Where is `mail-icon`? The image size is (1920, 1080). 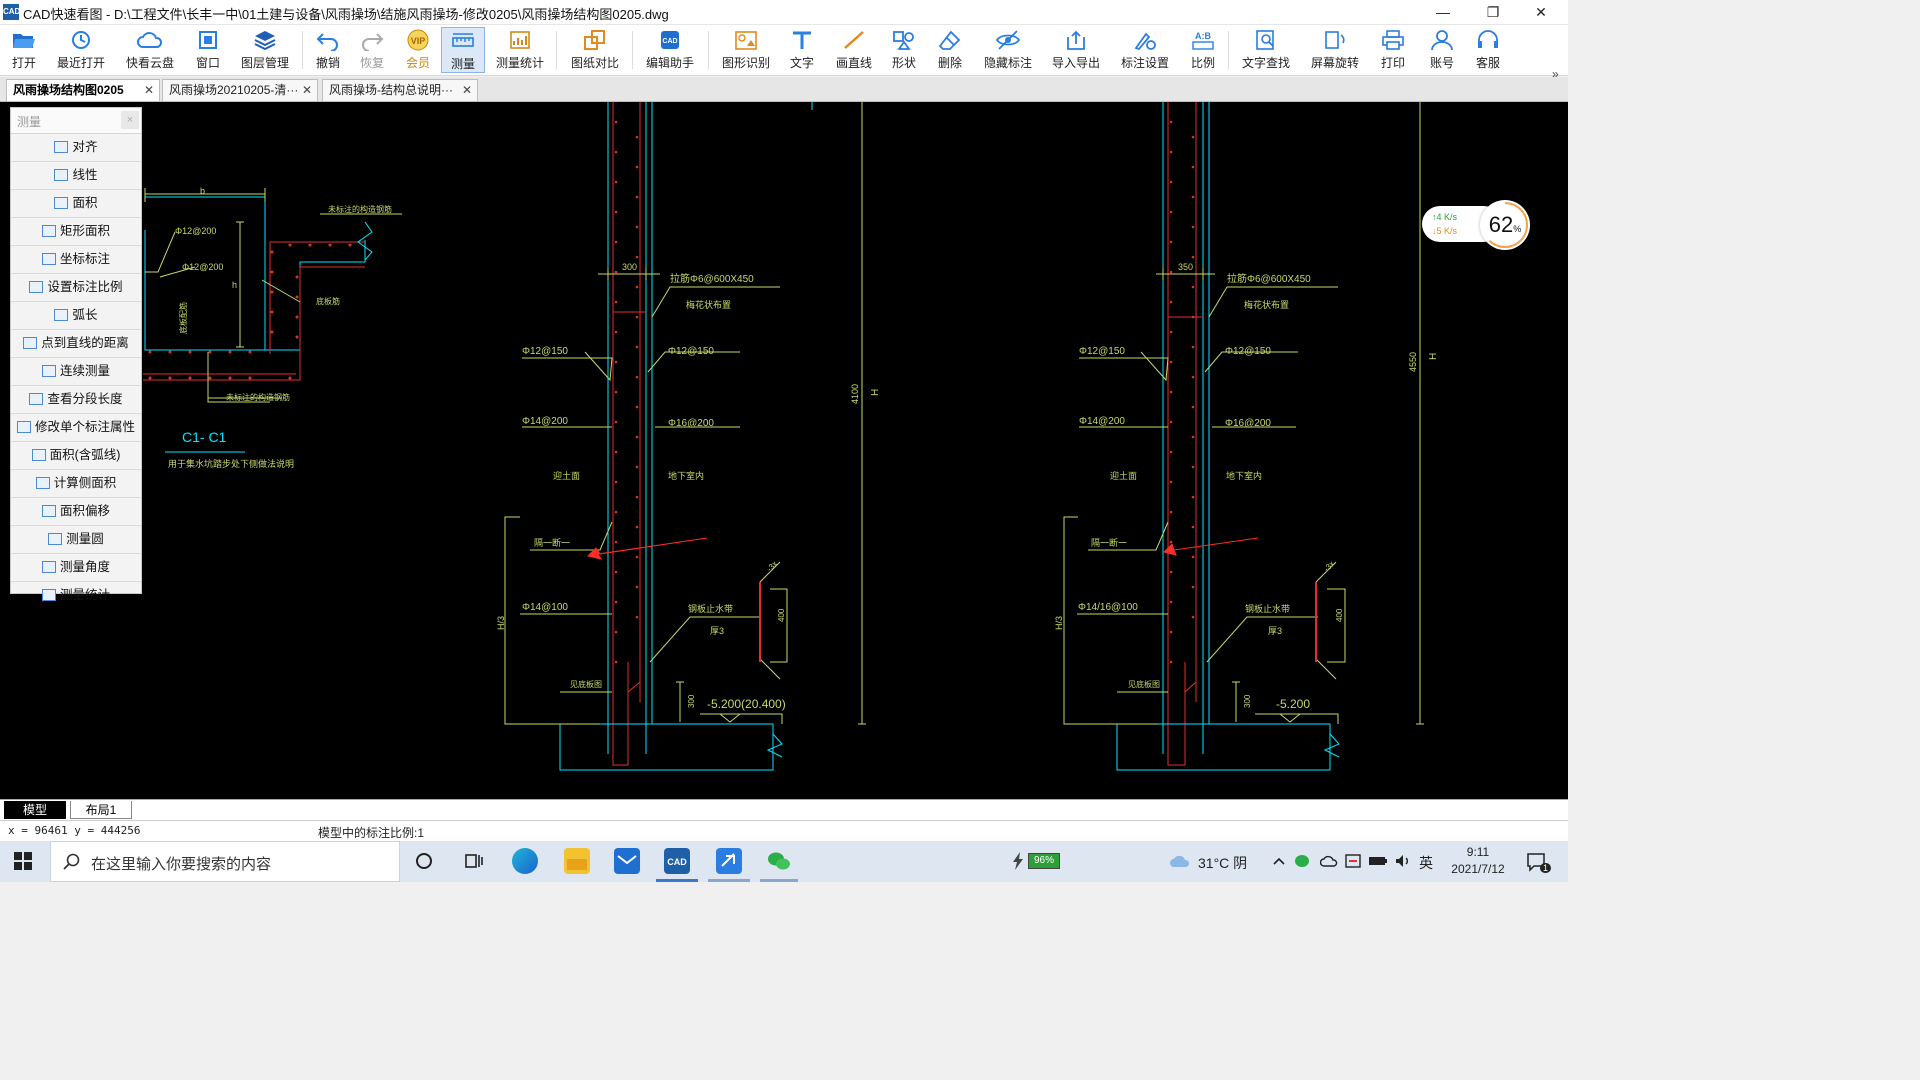 mail-icon is located at coordinates (627, 861).